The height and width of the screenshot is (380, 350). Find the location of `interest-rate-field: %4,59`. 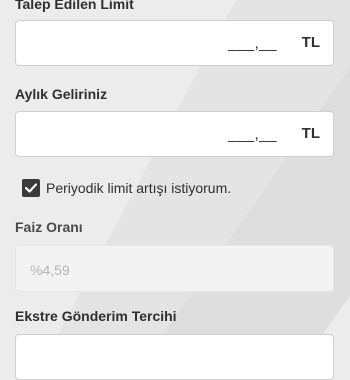

interest-rate-field: %4,59 is located at coordinates (174, 268).